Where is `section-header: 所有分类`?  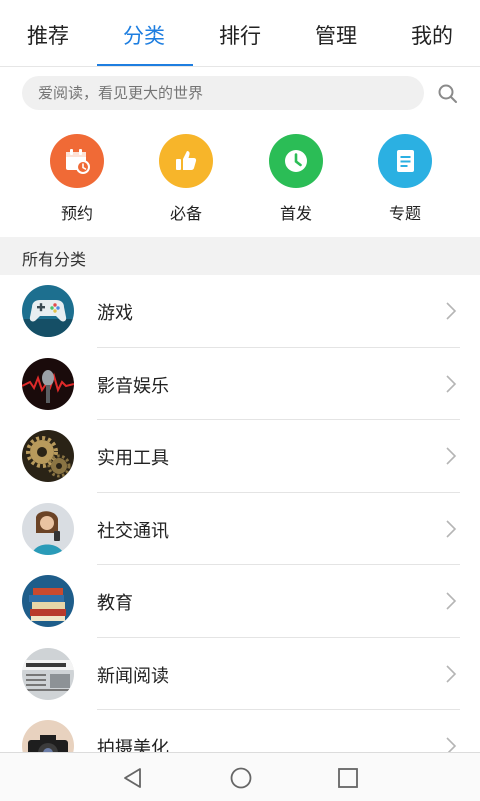
section-header: 所有分类 is located at coordinates (240, 256).